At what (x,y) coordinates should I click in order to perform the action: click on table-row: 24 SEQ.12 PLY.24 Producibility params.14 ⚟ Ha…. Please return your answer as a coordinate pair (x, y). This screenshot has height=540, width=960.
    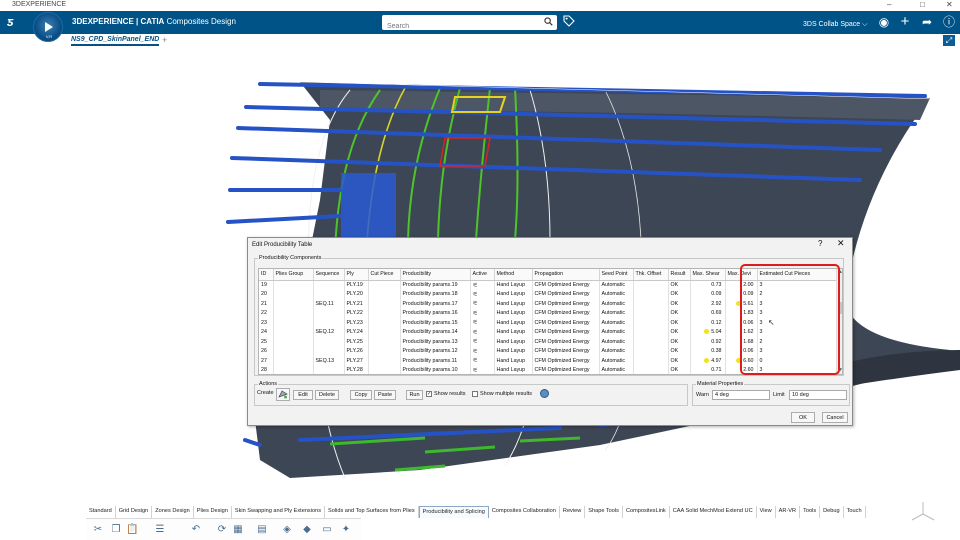
    Looking at the image, I should click on (548, 332).